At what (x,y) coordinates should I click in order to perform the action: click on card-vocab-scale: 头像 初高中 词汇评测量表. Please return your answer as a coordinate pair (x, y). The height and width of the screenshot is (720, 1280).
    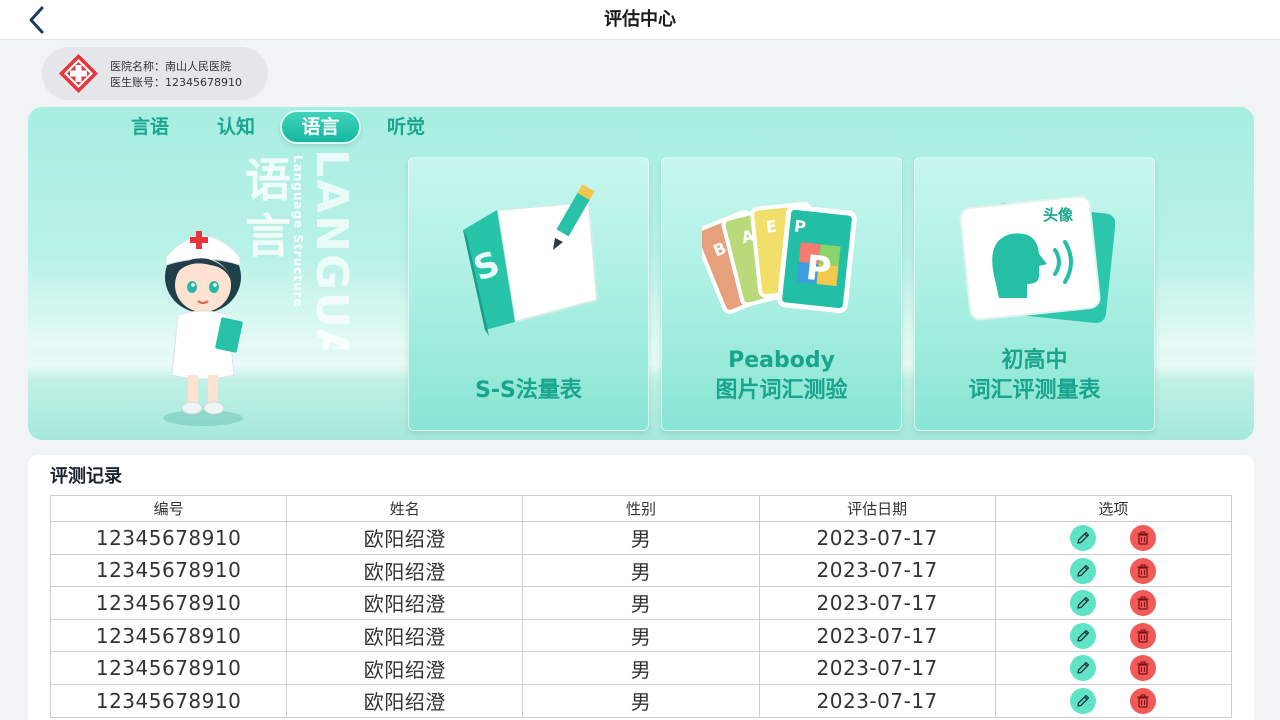
    Looking at the image, I should click on (1034, 294).